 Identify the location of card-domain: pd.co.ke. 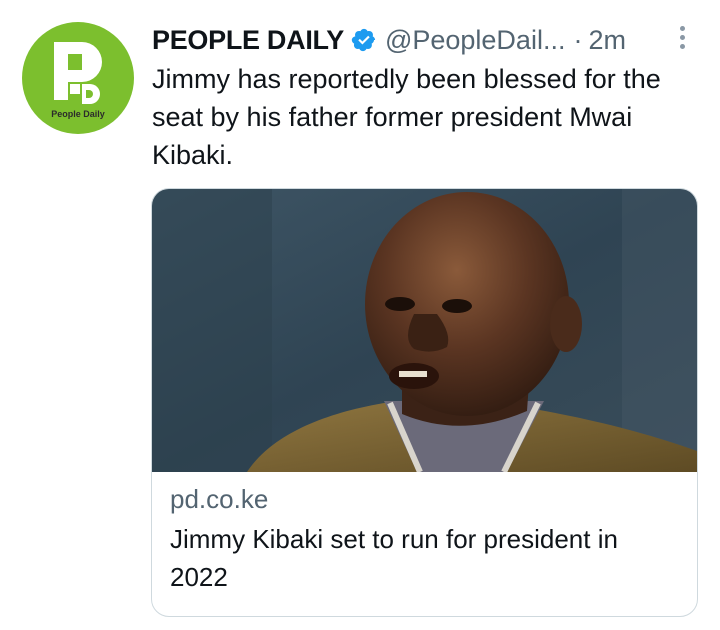
(219, 499).